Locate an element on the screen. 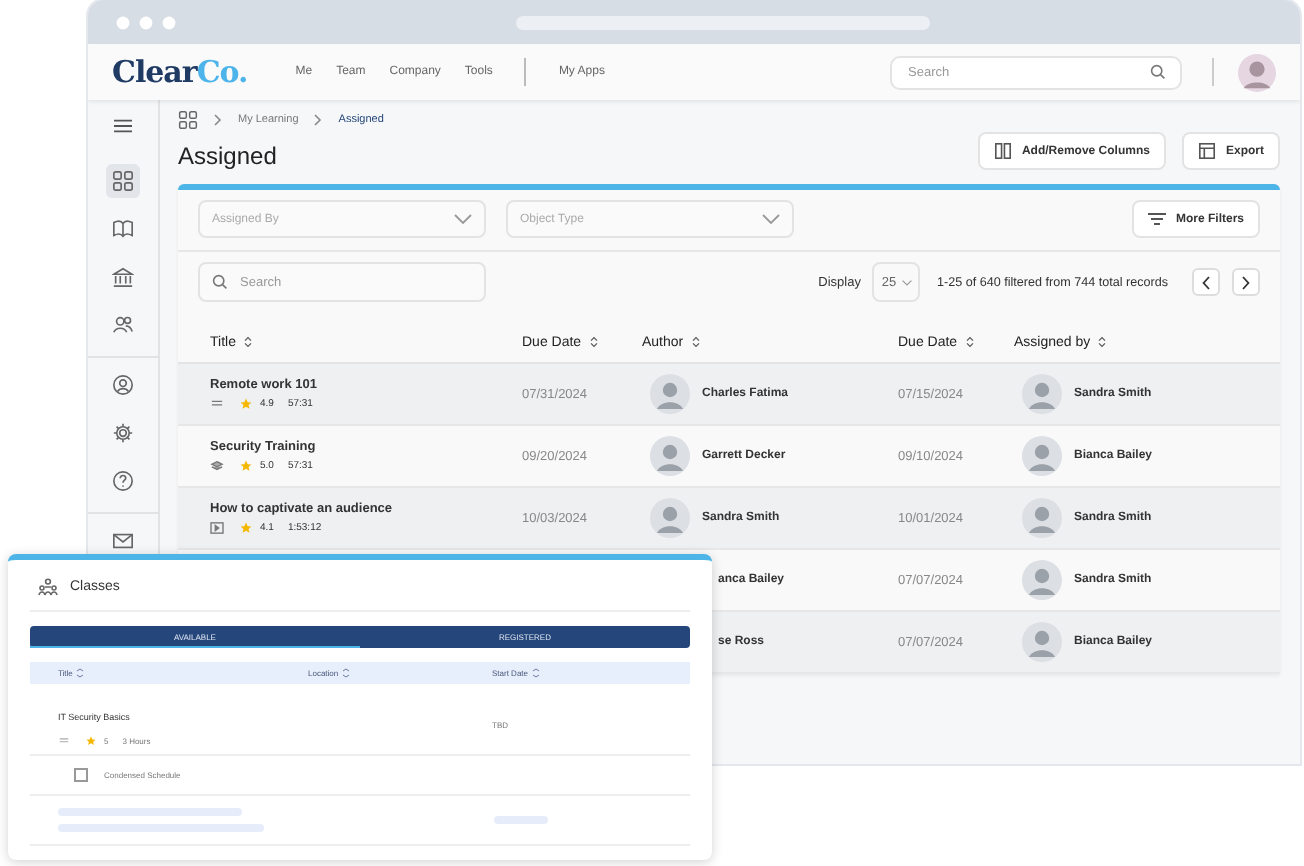  logo: ClearCo. is located at coordinates (180, 72).